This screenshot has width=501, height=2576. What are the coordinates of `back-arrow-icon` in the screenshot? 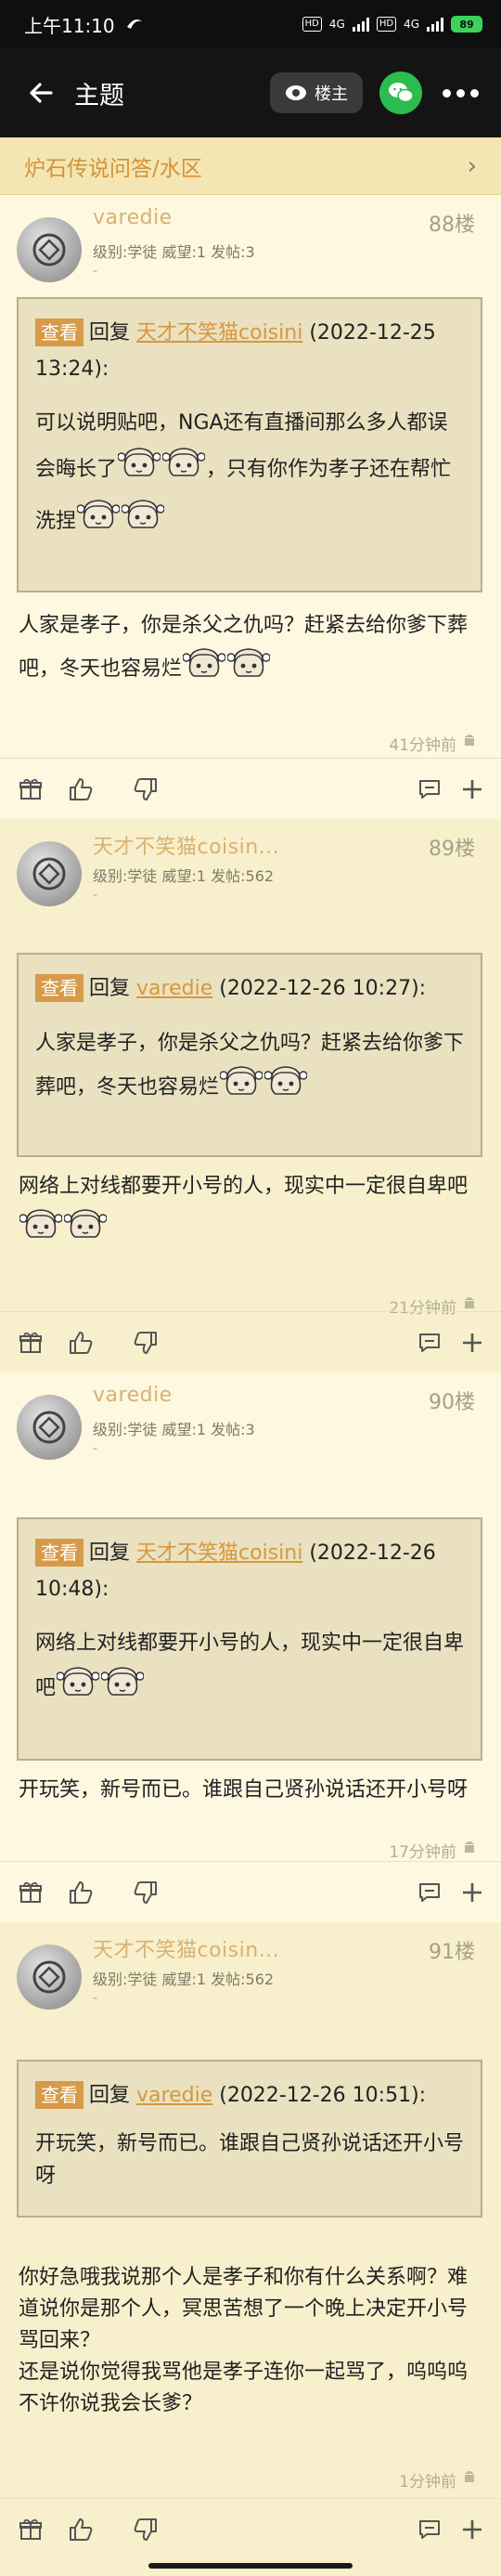 It's located at (41, 93).